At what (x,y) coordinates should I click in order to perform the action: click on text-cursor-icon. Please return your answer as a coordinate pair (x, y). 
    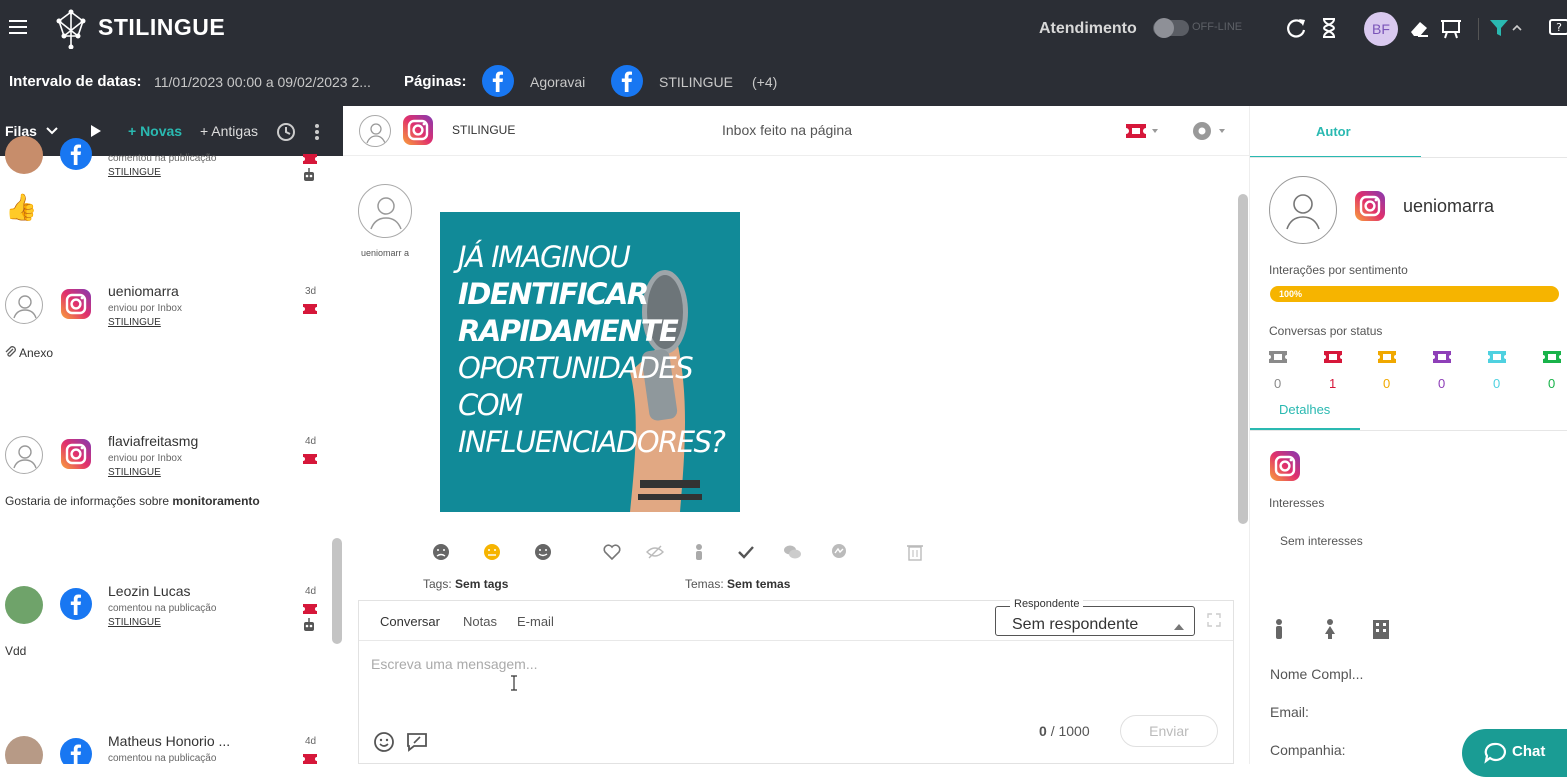
    Looking at the image, I should click on (514, 683).